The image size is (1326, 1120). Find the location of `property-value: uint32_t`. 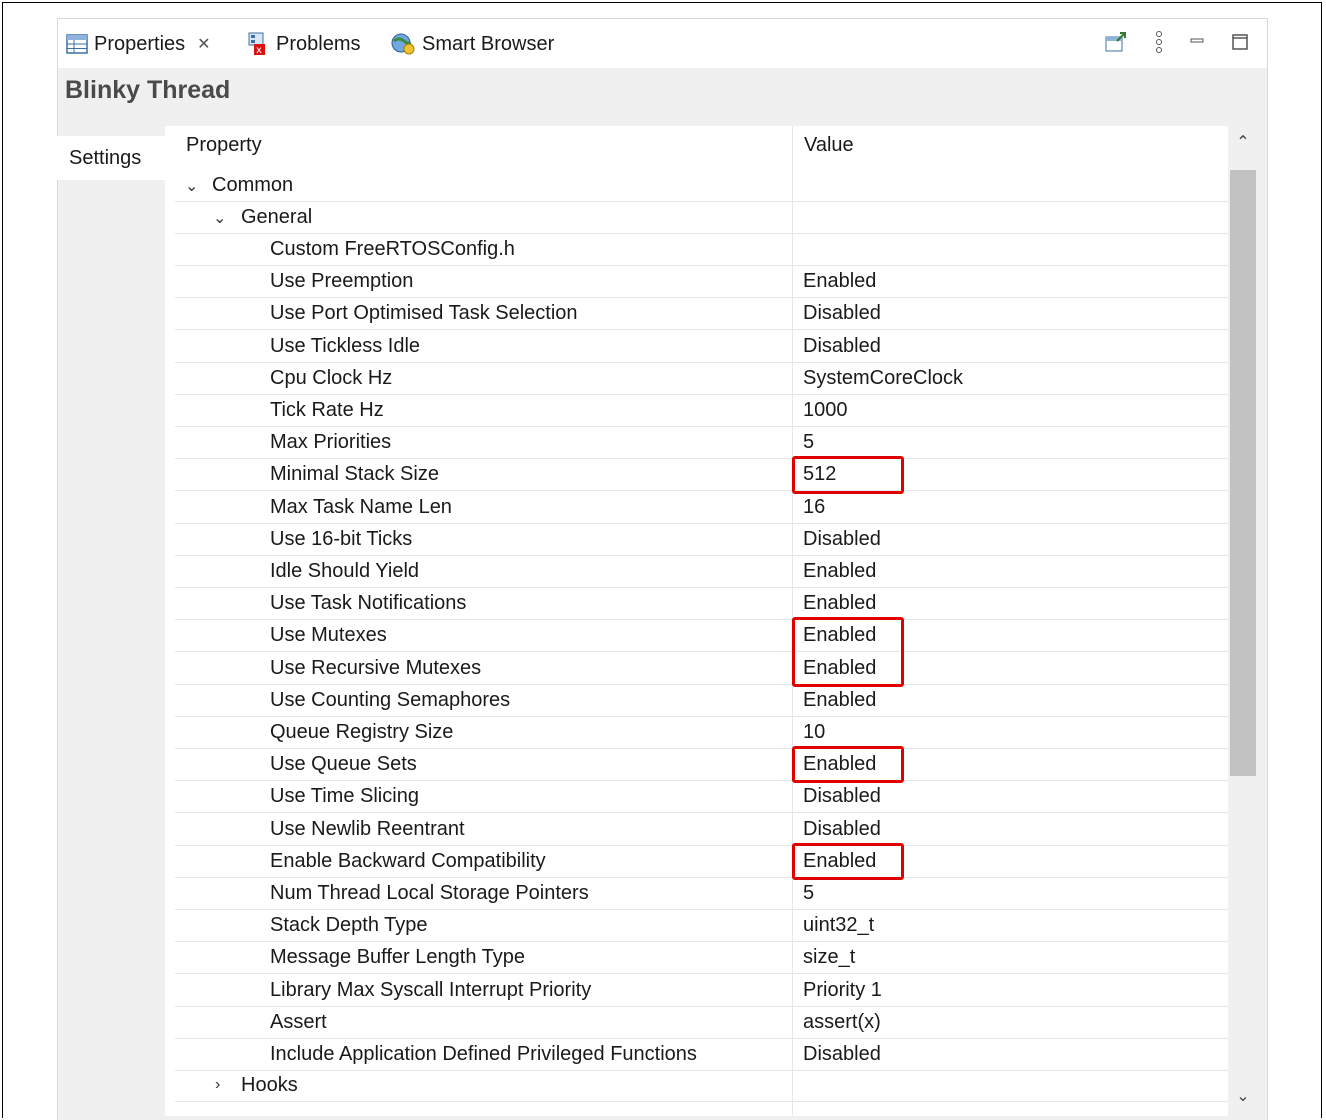

property-value: uint32_t is located at coordinates (838, 925).